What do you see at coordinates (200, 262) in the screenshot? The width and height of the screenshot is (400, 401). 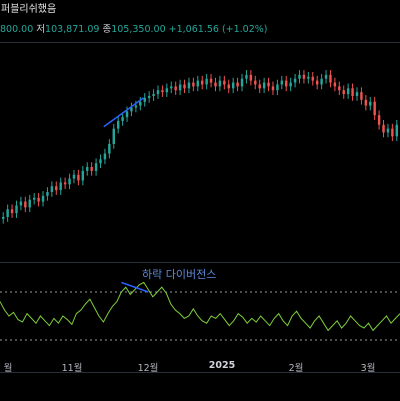 I see `pane-divider` at bounding box center [200, 262].